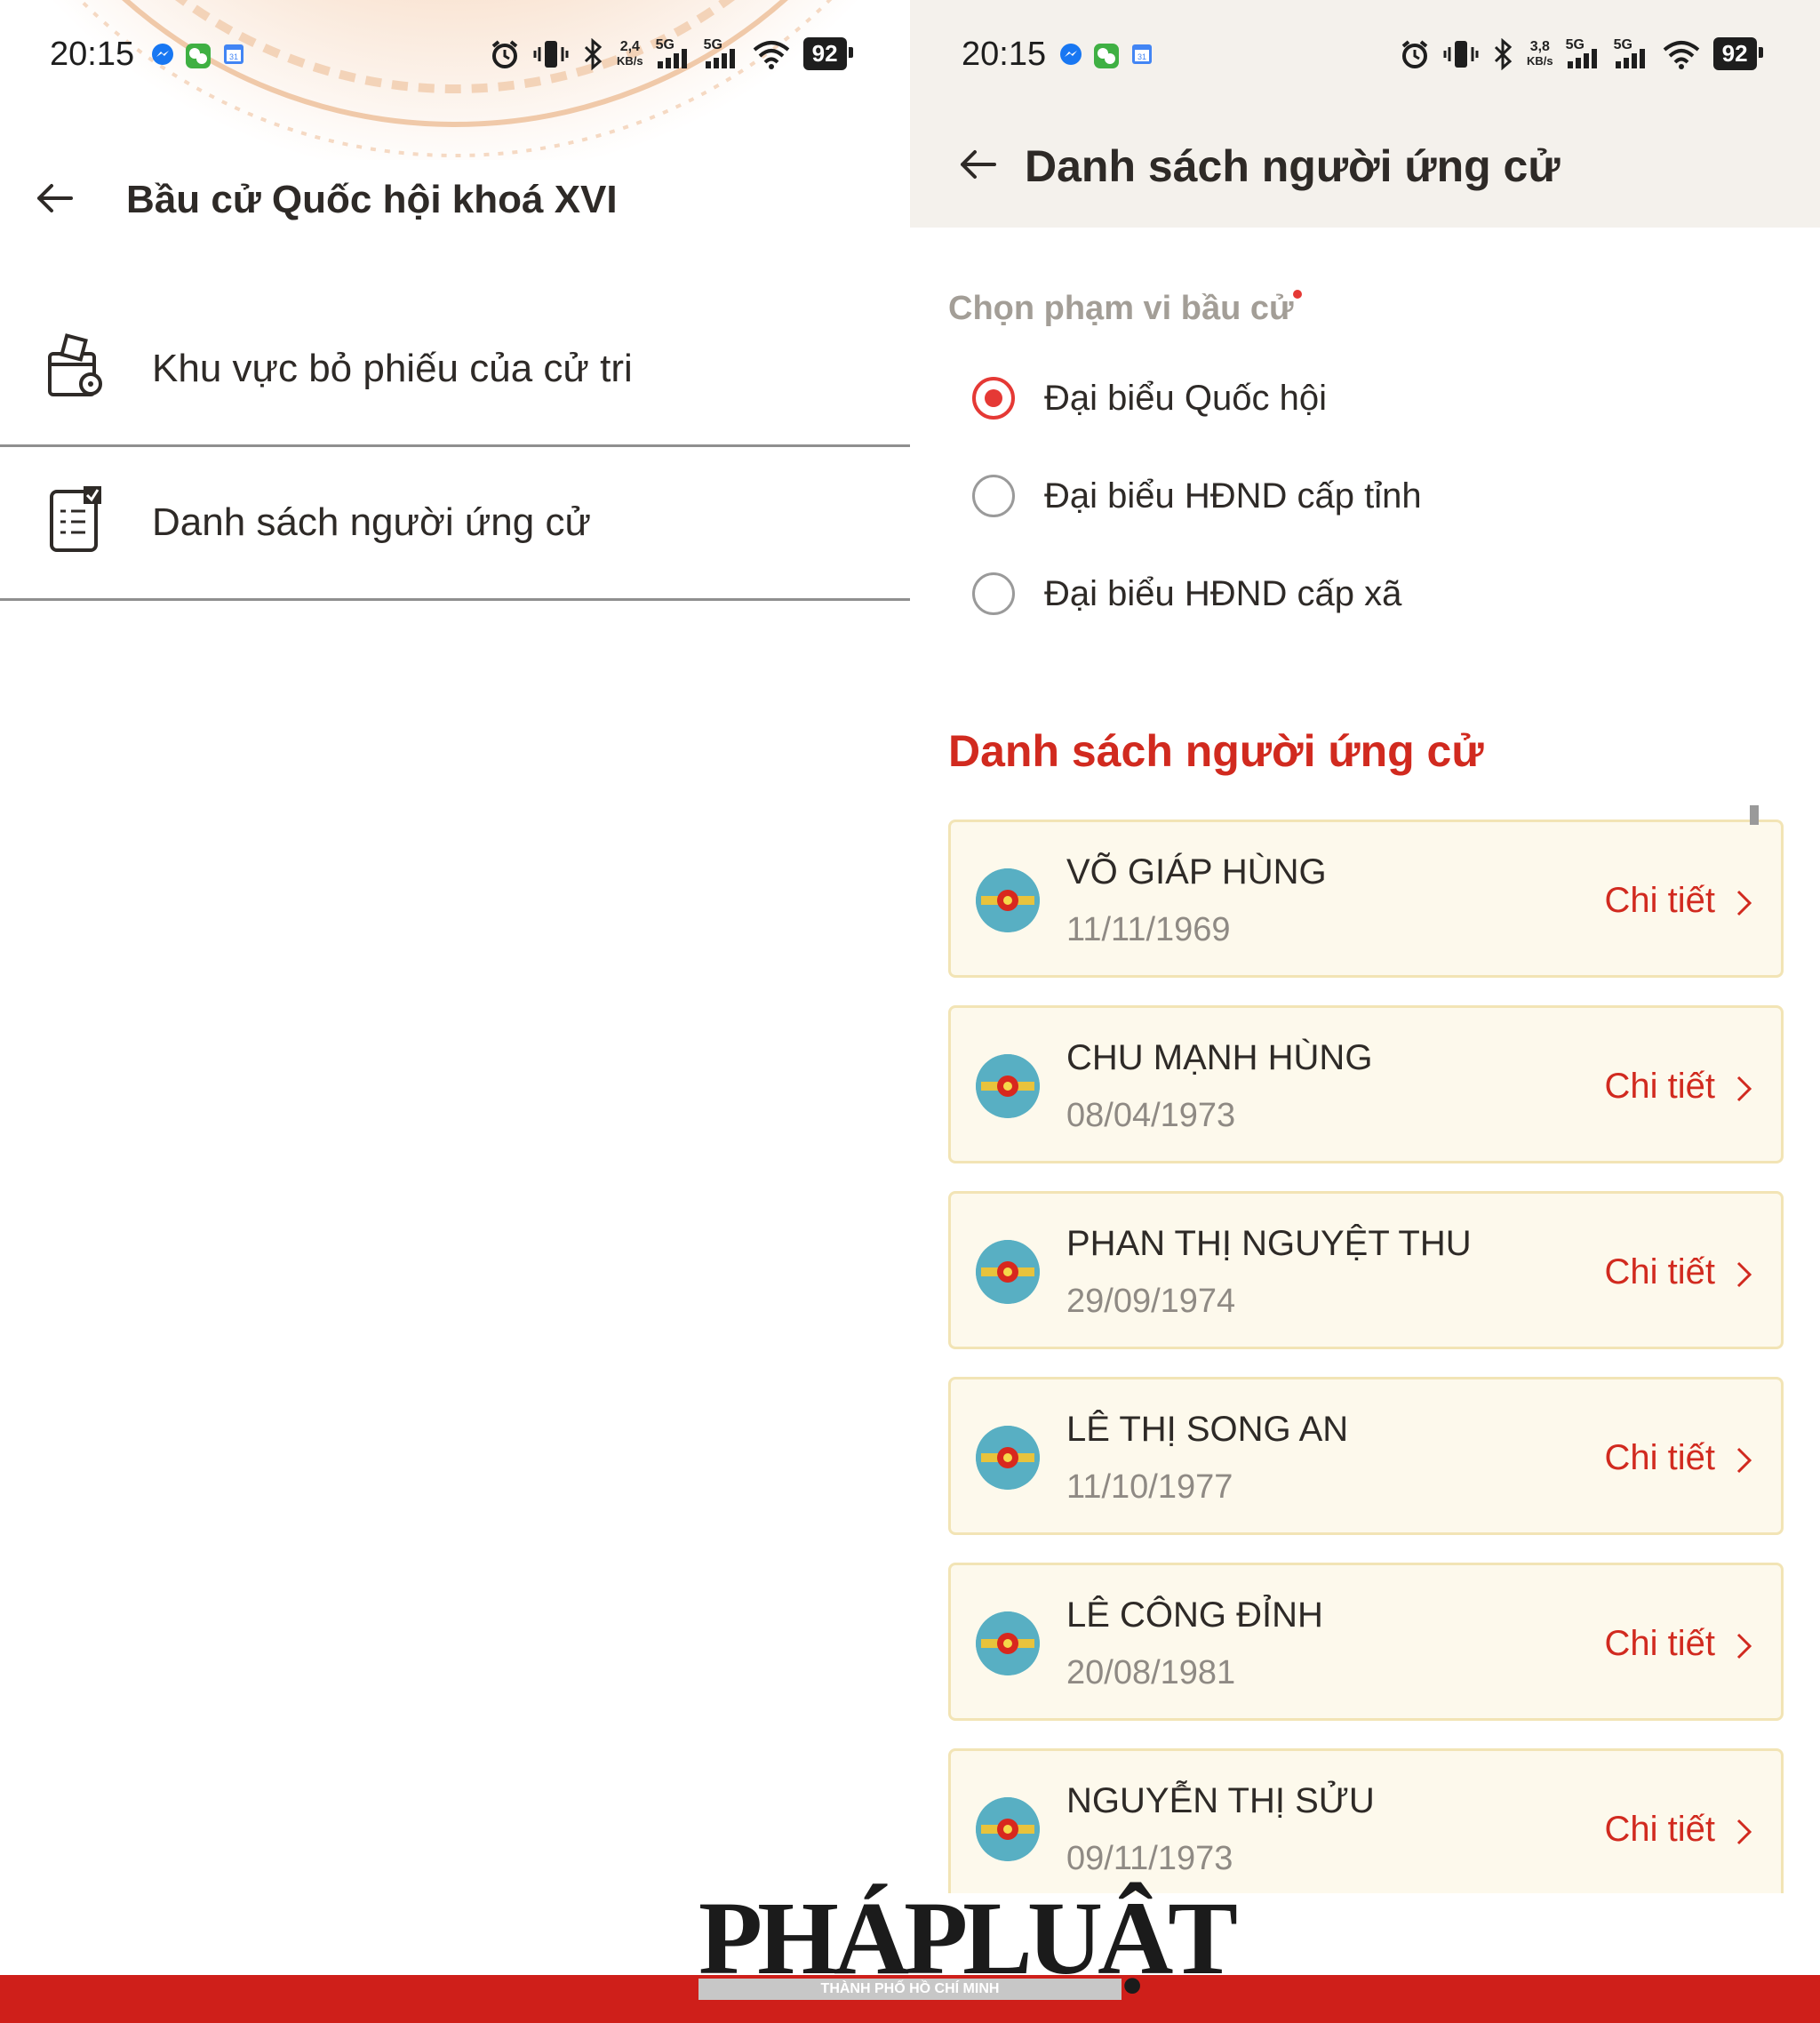 Image resolution: width=1820 pixels, height=2023 pixels. Describe the element at coordinates (1186, 593) in the screenshot. I see `radio-option-commune-council: Đại biểu HĐND cấp xã` at that location.